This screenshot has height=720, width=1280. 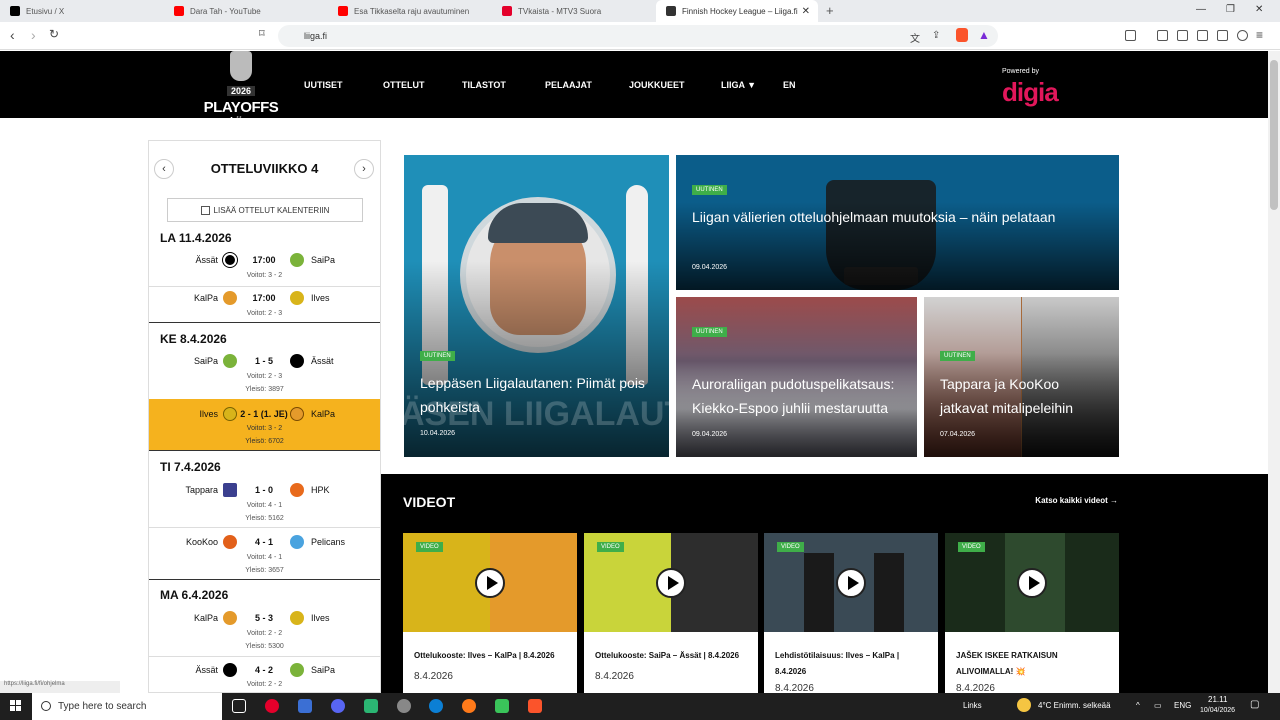 I want to click on press-conference-photo, so click(x=819, y=592).